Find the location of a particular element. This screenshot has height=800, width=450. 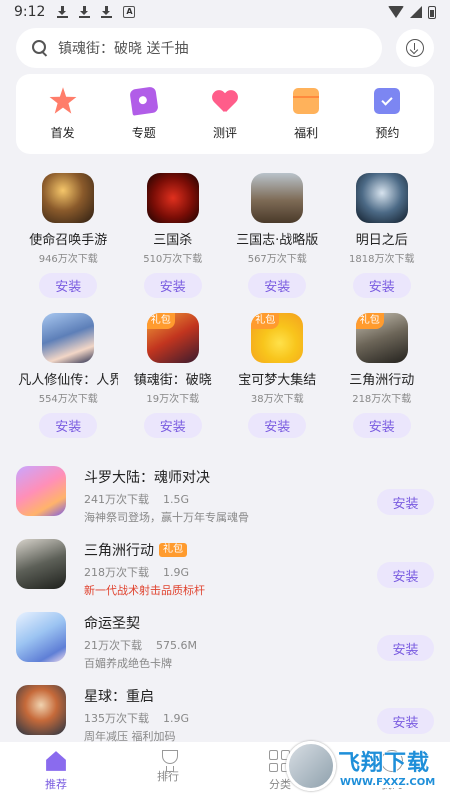

signal-icon is located at coordinates (416, 12).